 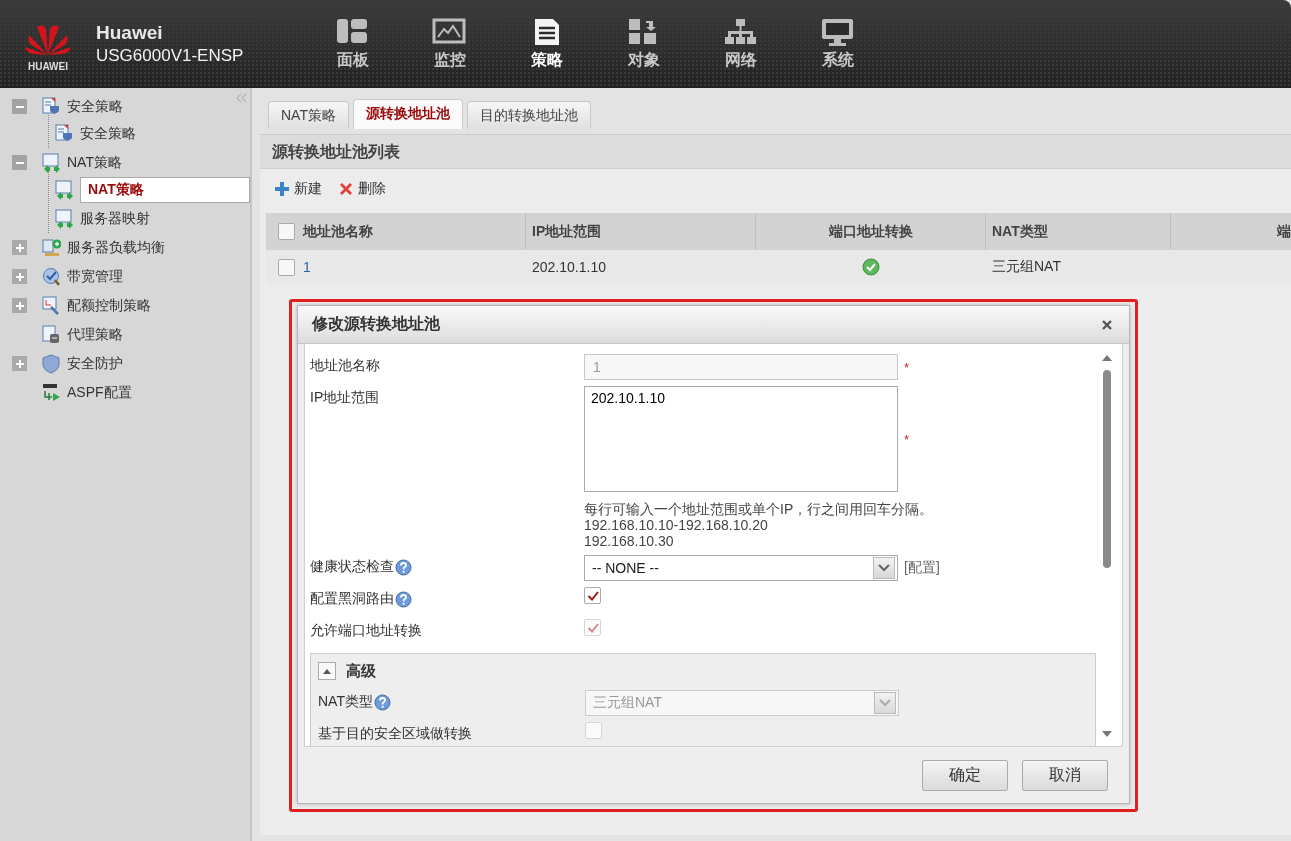 What do you see at coordinates (741, 568) in the screenshot?
I see `dropdown: -- NONE --` at bounding box center [741, 568].